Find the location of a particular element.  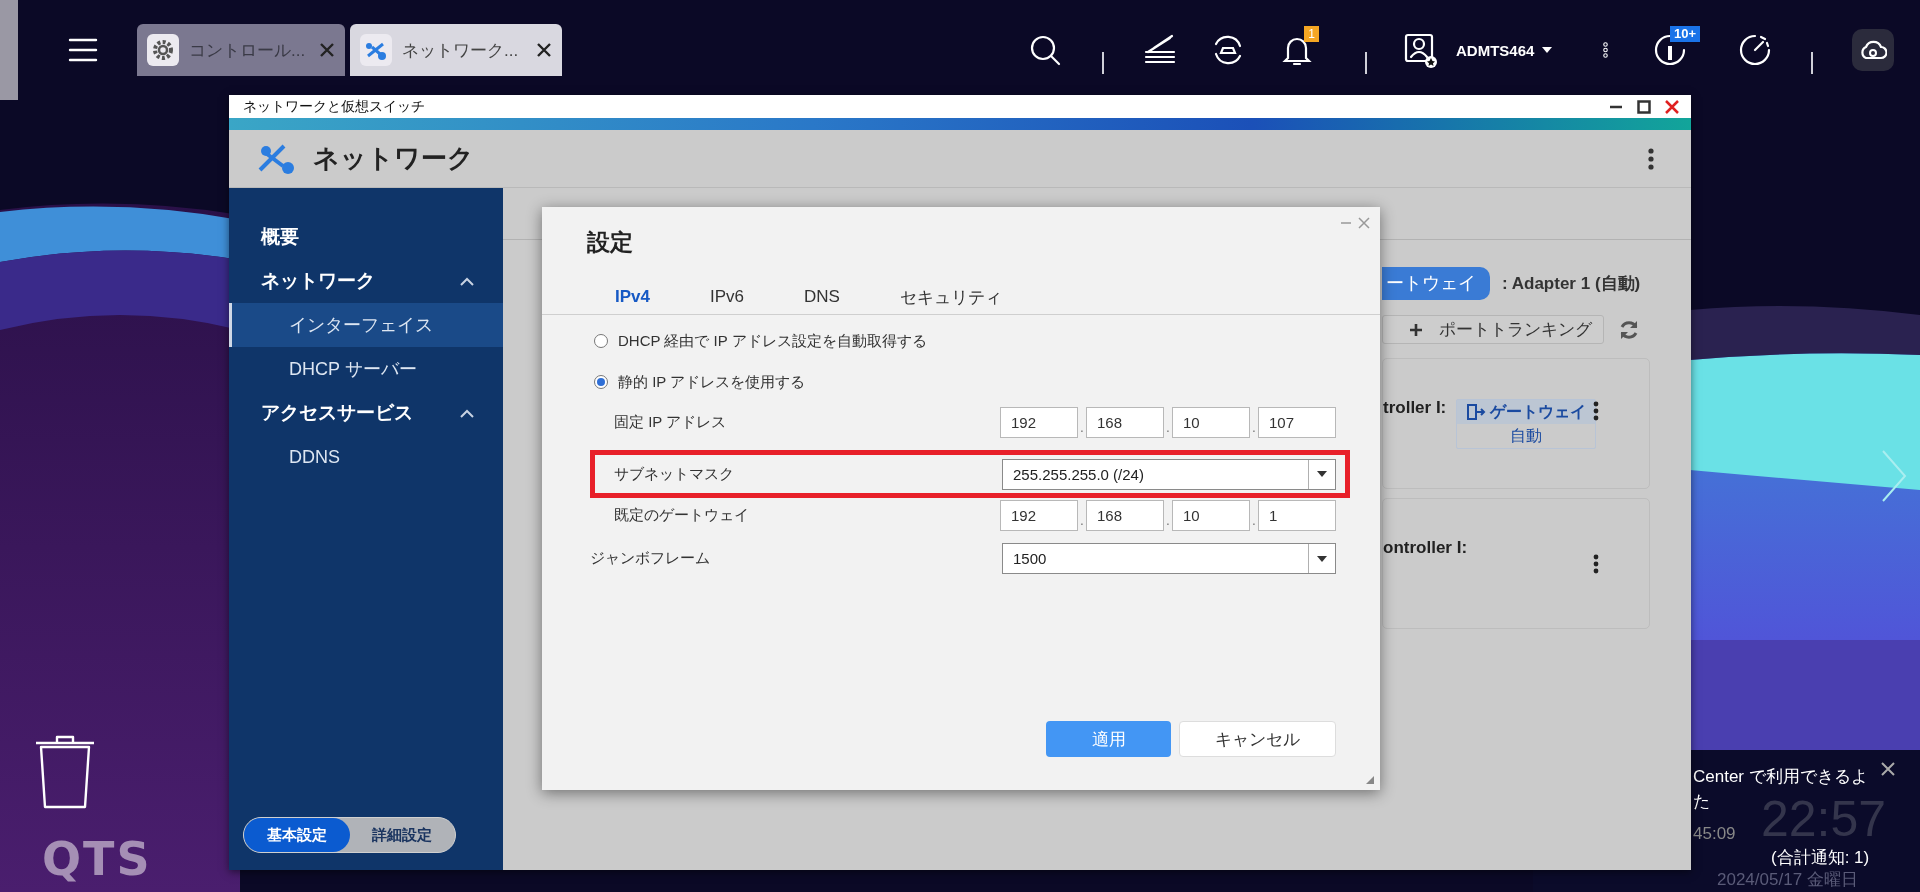

cloud-button is located at coordinates (1873, 50).